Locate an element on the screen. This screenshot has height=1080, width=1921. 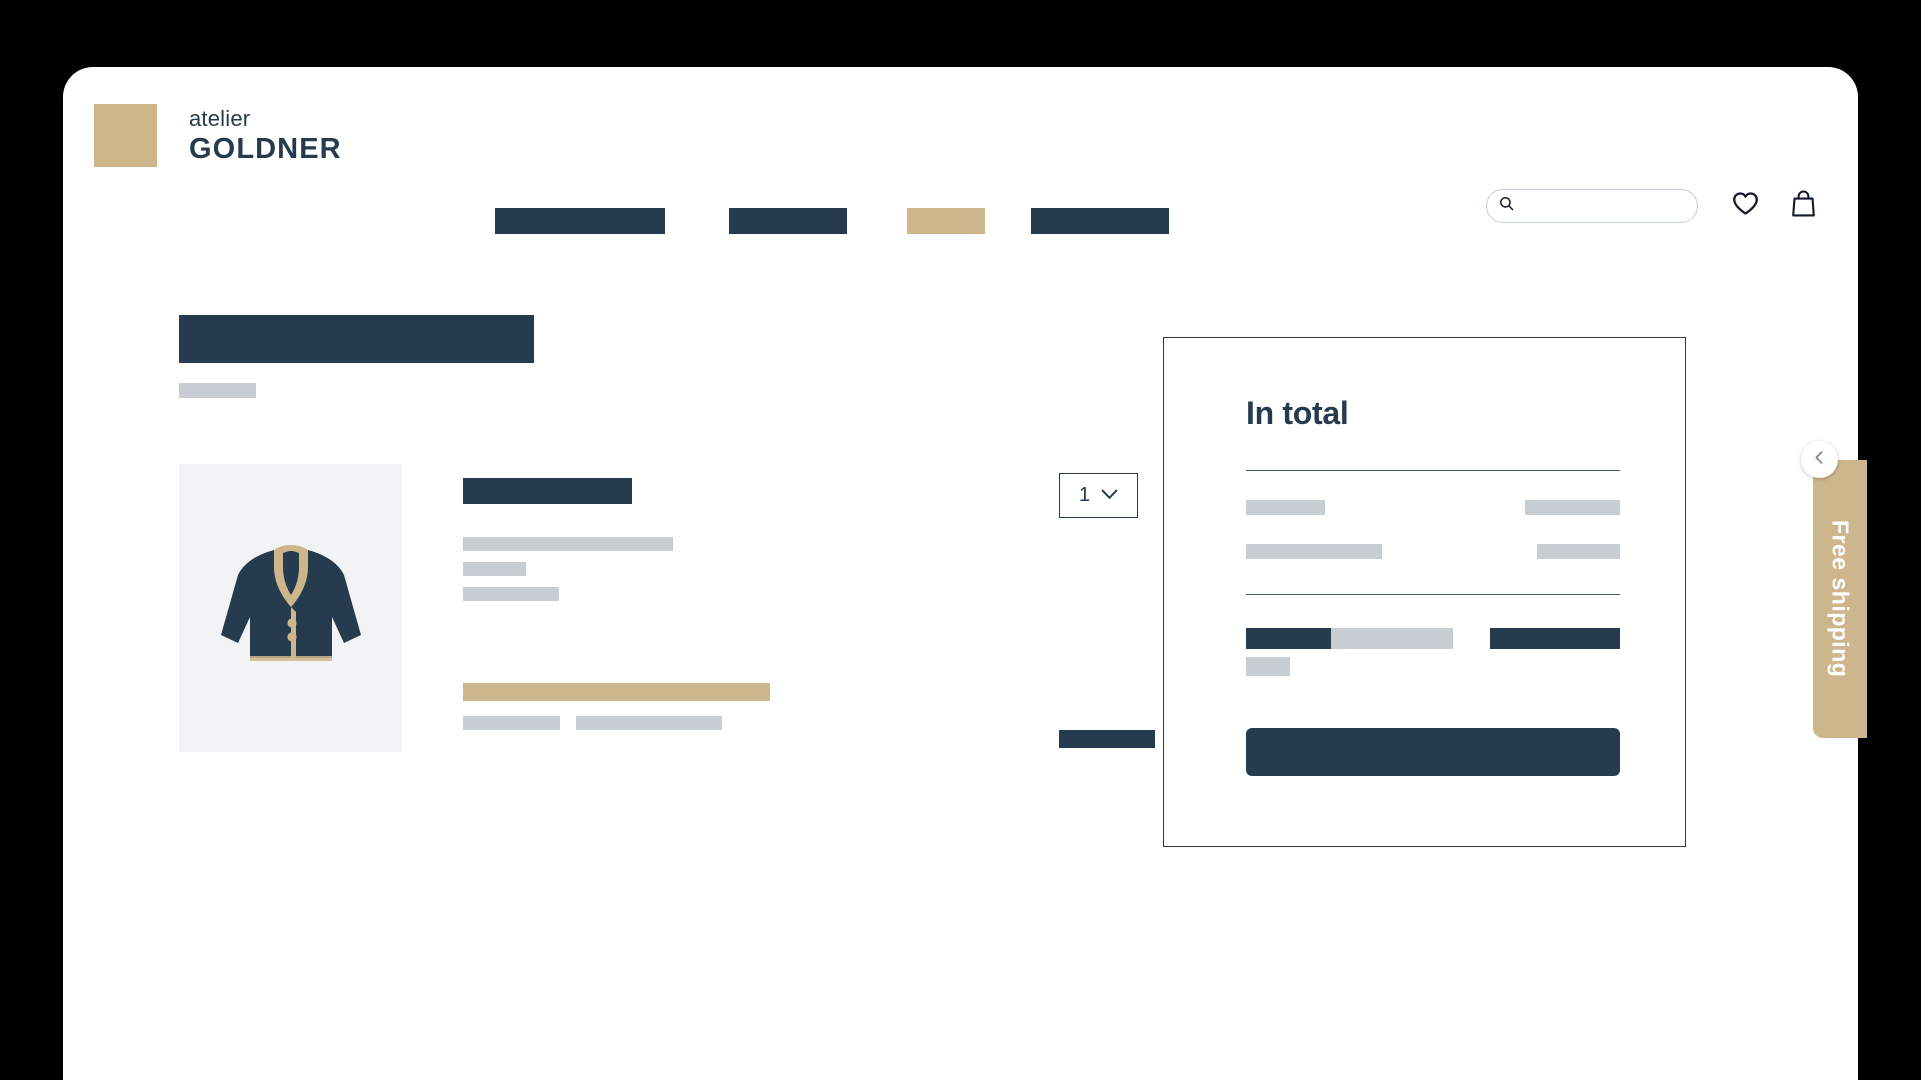
page-subtitle-redacted is located at coordinates (217, 390).